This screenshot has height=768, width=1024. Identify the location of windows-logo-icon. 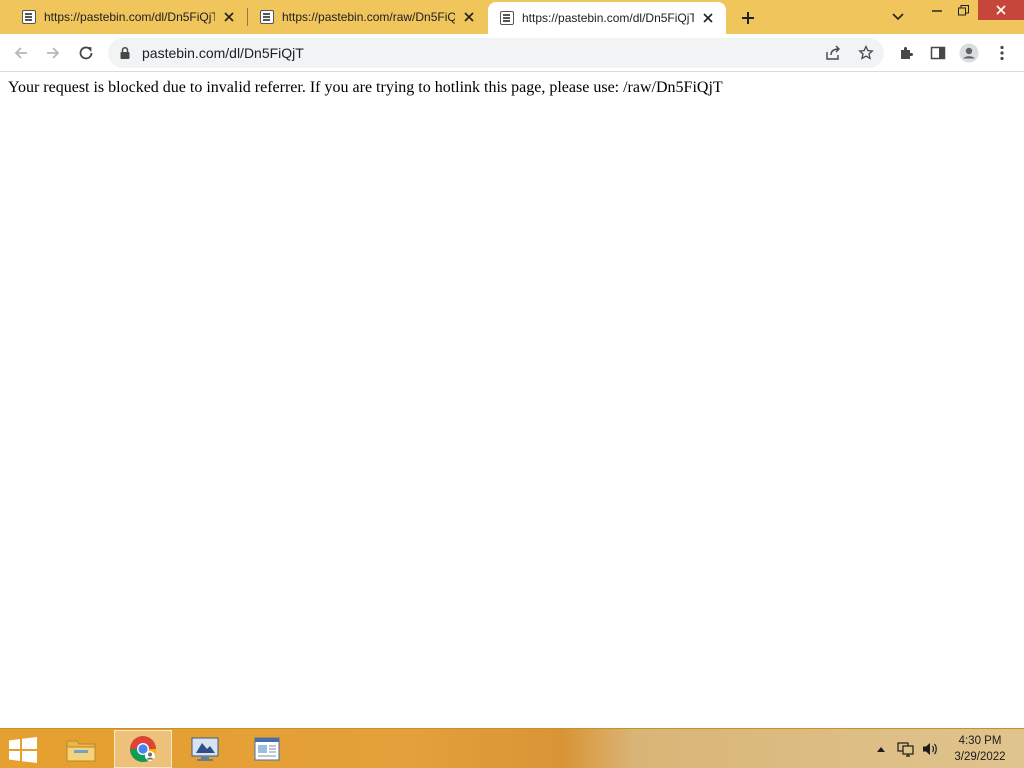
(23, 750).